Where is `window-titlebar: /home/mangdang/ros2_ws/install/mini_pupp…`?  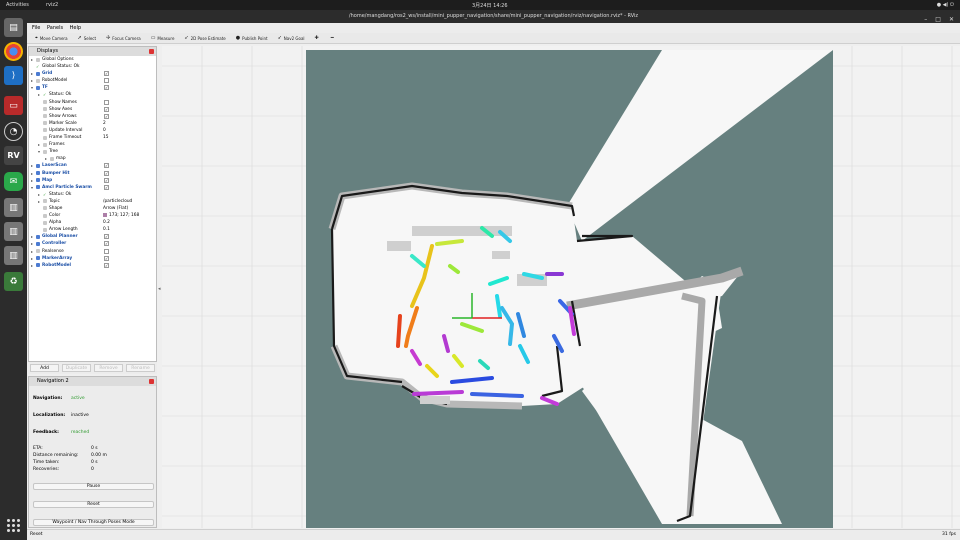 window-titlebar: /home/mangdang/ros2_ws/install/mini_pupp… is located at coordinates (493, 16).